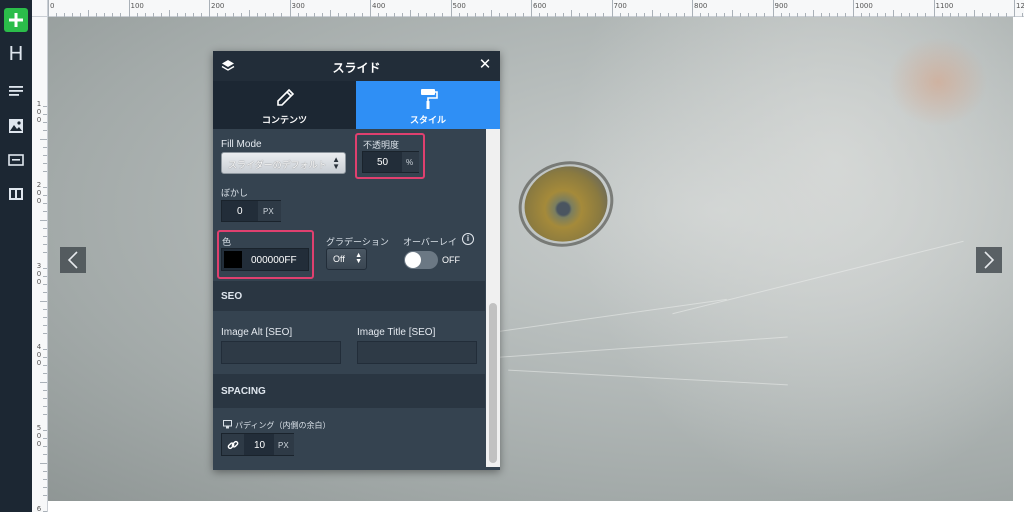 This screenshot has height=513, width=1024. I want to click on overlay-toggle, so click(421, 260).